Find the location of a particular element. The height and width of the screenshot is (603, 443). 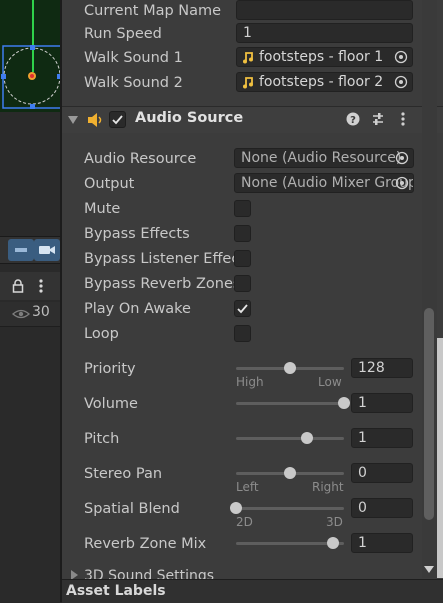

component-enabled-checkbox is located at coordinates (117, 119).